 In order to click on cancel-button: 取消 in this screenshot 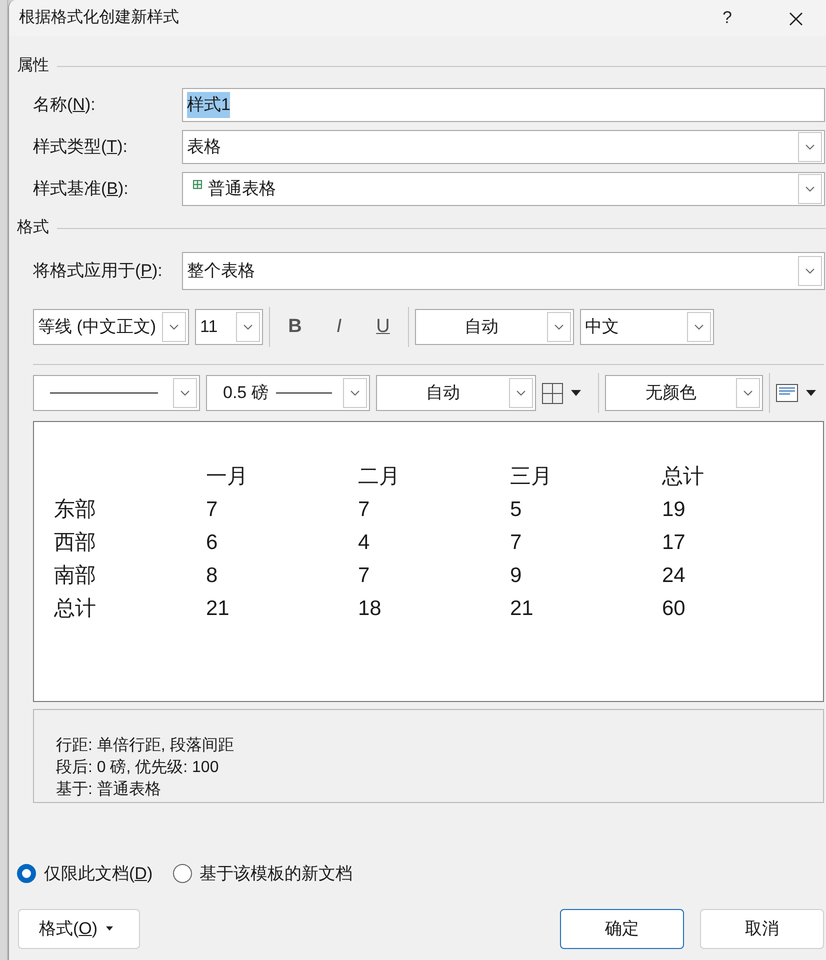, I will do `click(762, 928)`.